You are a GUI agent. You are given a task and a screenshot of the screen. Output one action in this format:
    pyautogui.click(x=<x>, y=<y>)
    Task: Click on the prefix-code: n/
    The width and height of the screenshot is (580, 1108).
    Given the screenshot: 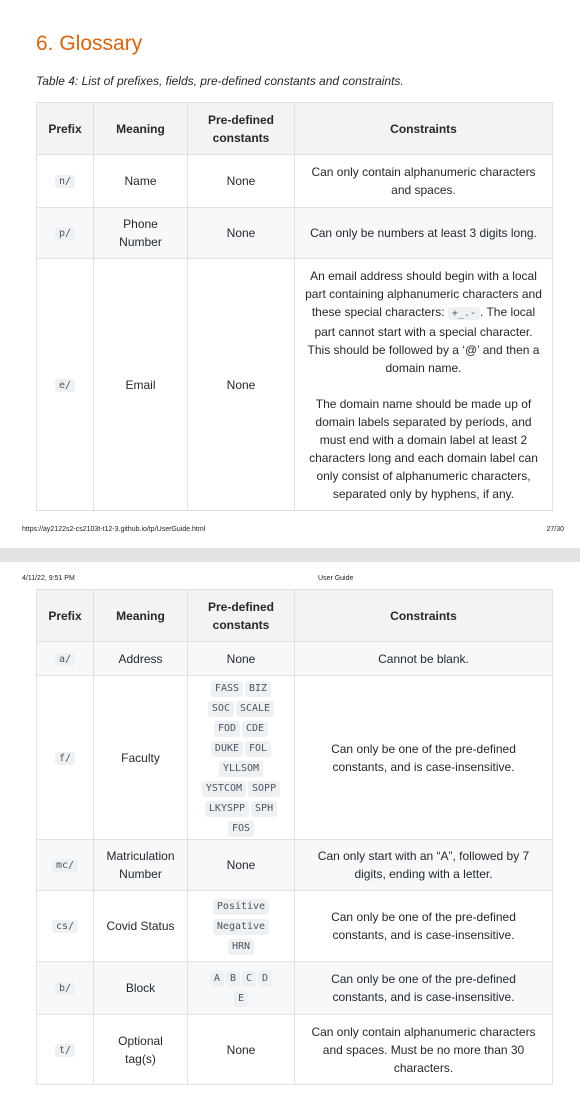 What is the action you would take?
    pyautogui.click(x=65, y=181)
    